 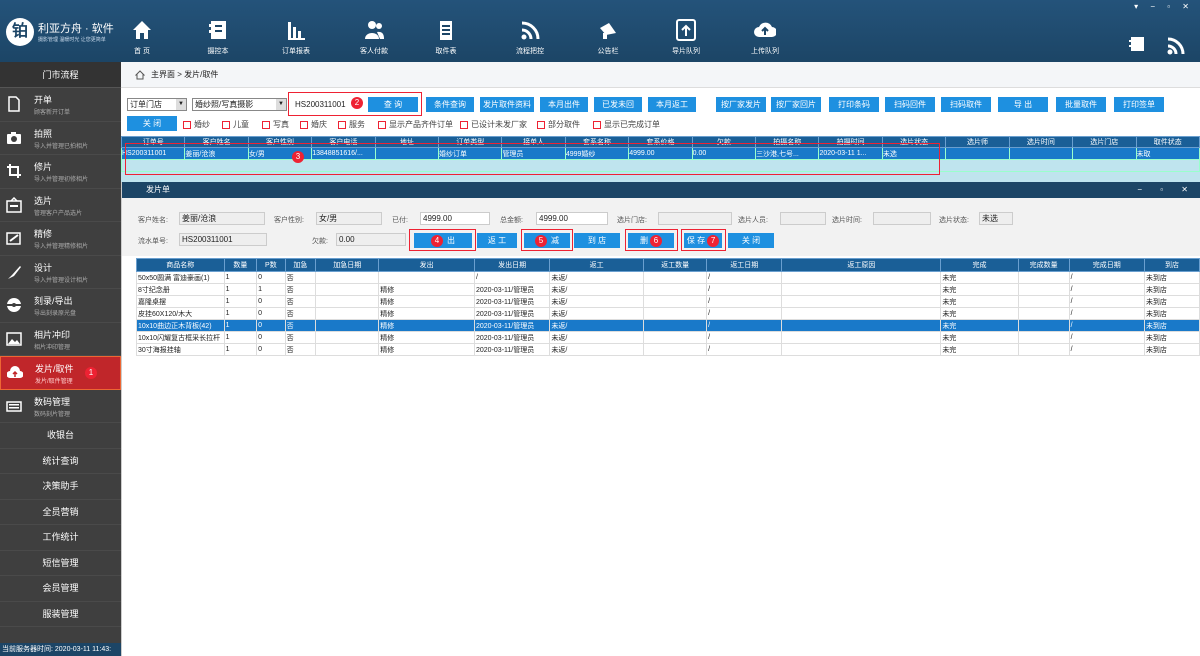 I want to click on month-rework-button: 本月返工, so click(x=672, y=104).